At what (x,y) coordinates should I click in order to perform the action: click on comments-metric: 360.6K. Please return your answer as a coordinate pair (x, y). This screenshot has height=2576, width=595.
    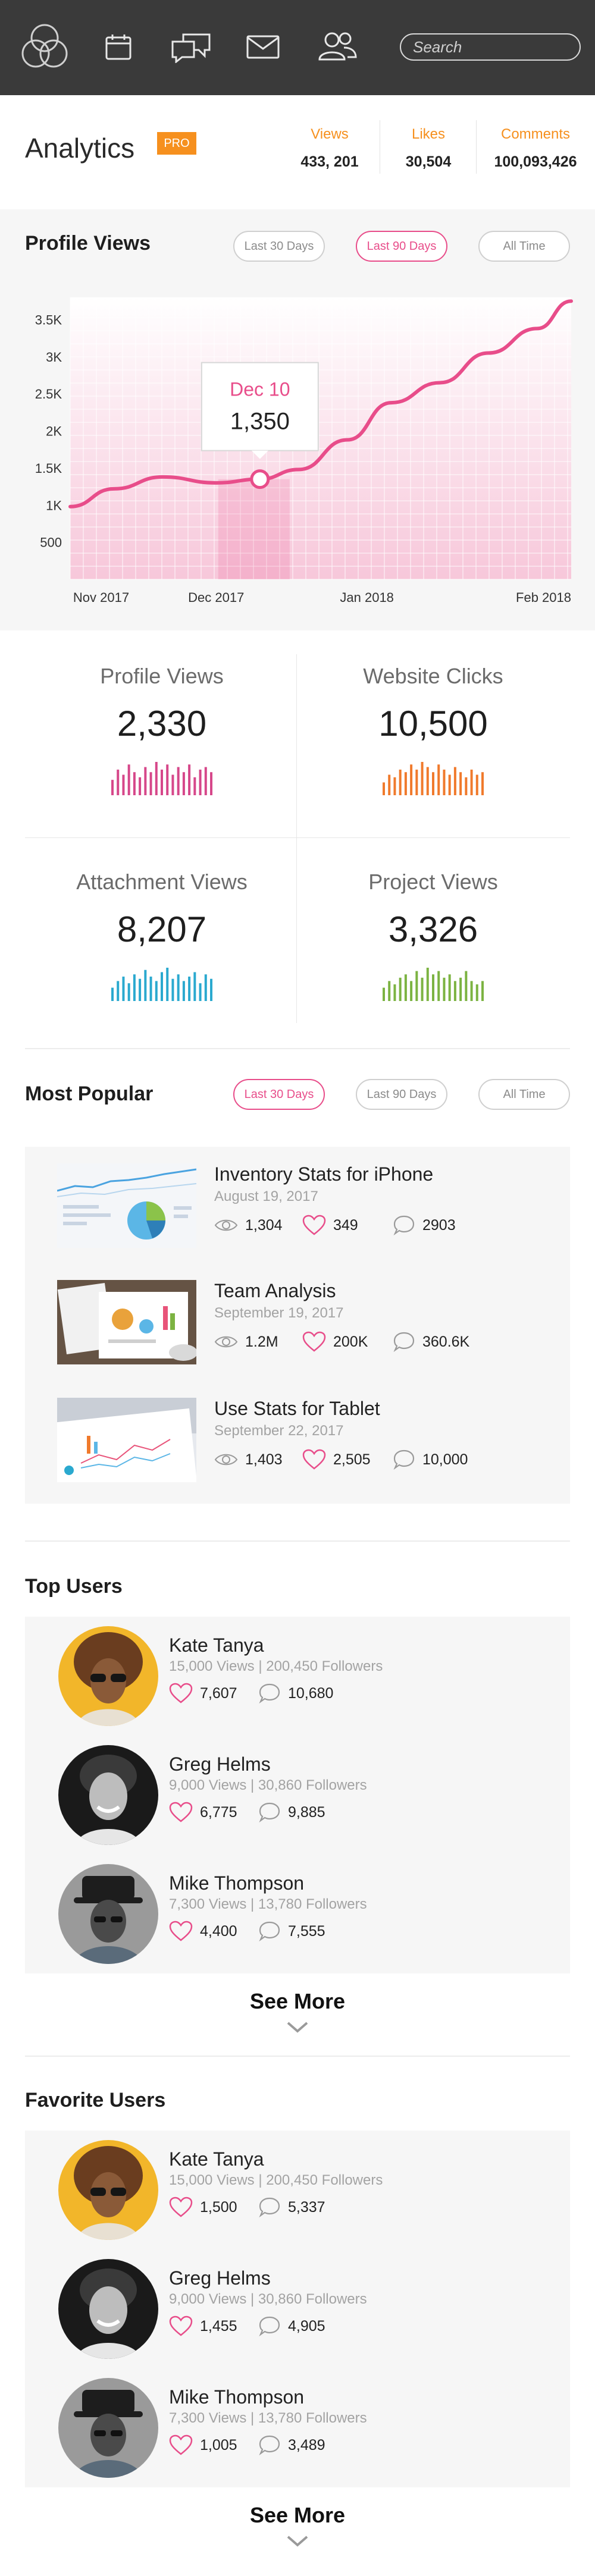
    Looking at the image, I should click on (431, 1342).